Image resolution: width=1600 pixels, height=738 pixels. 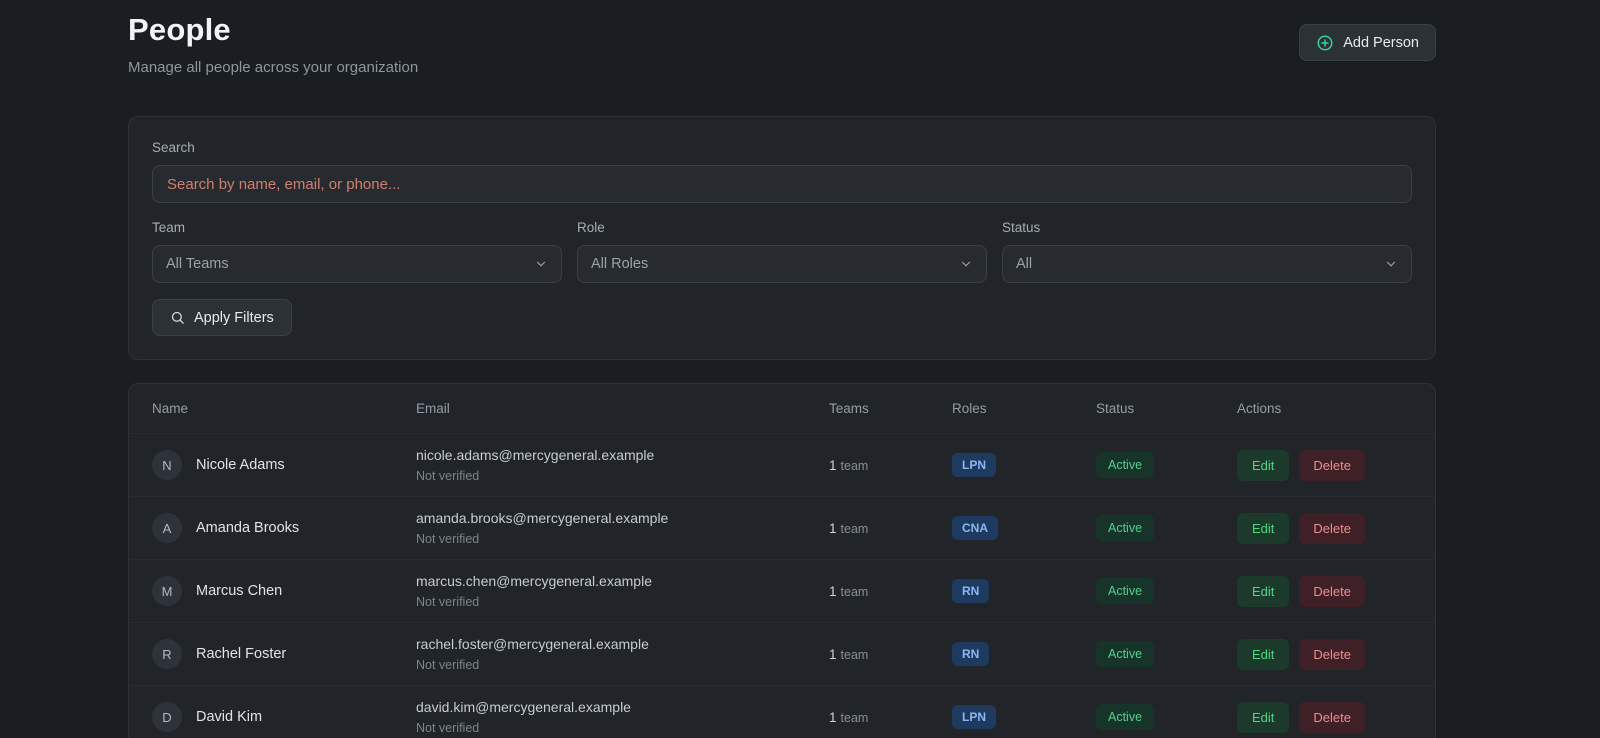 I want to click on search-input, so click(x=782, y=184).